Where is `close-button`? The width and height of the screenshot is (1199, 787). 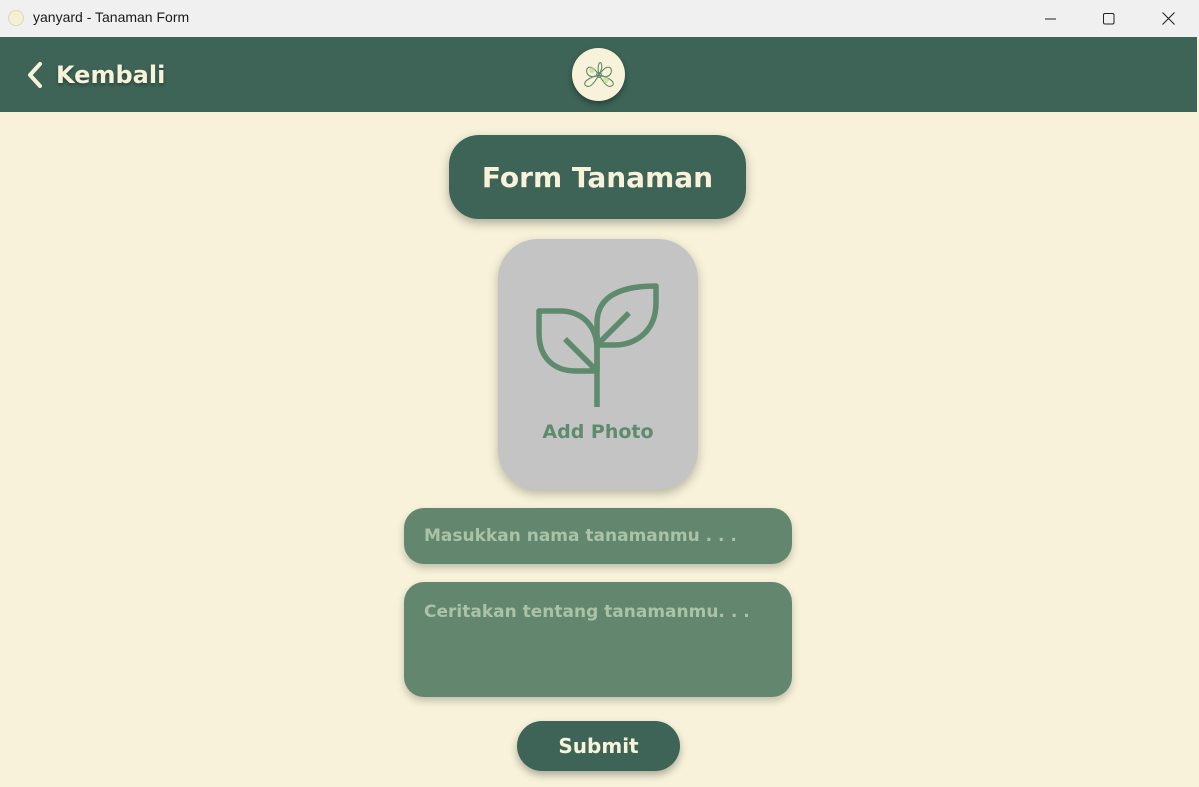
close-button is located at coordinates (1168, 18).